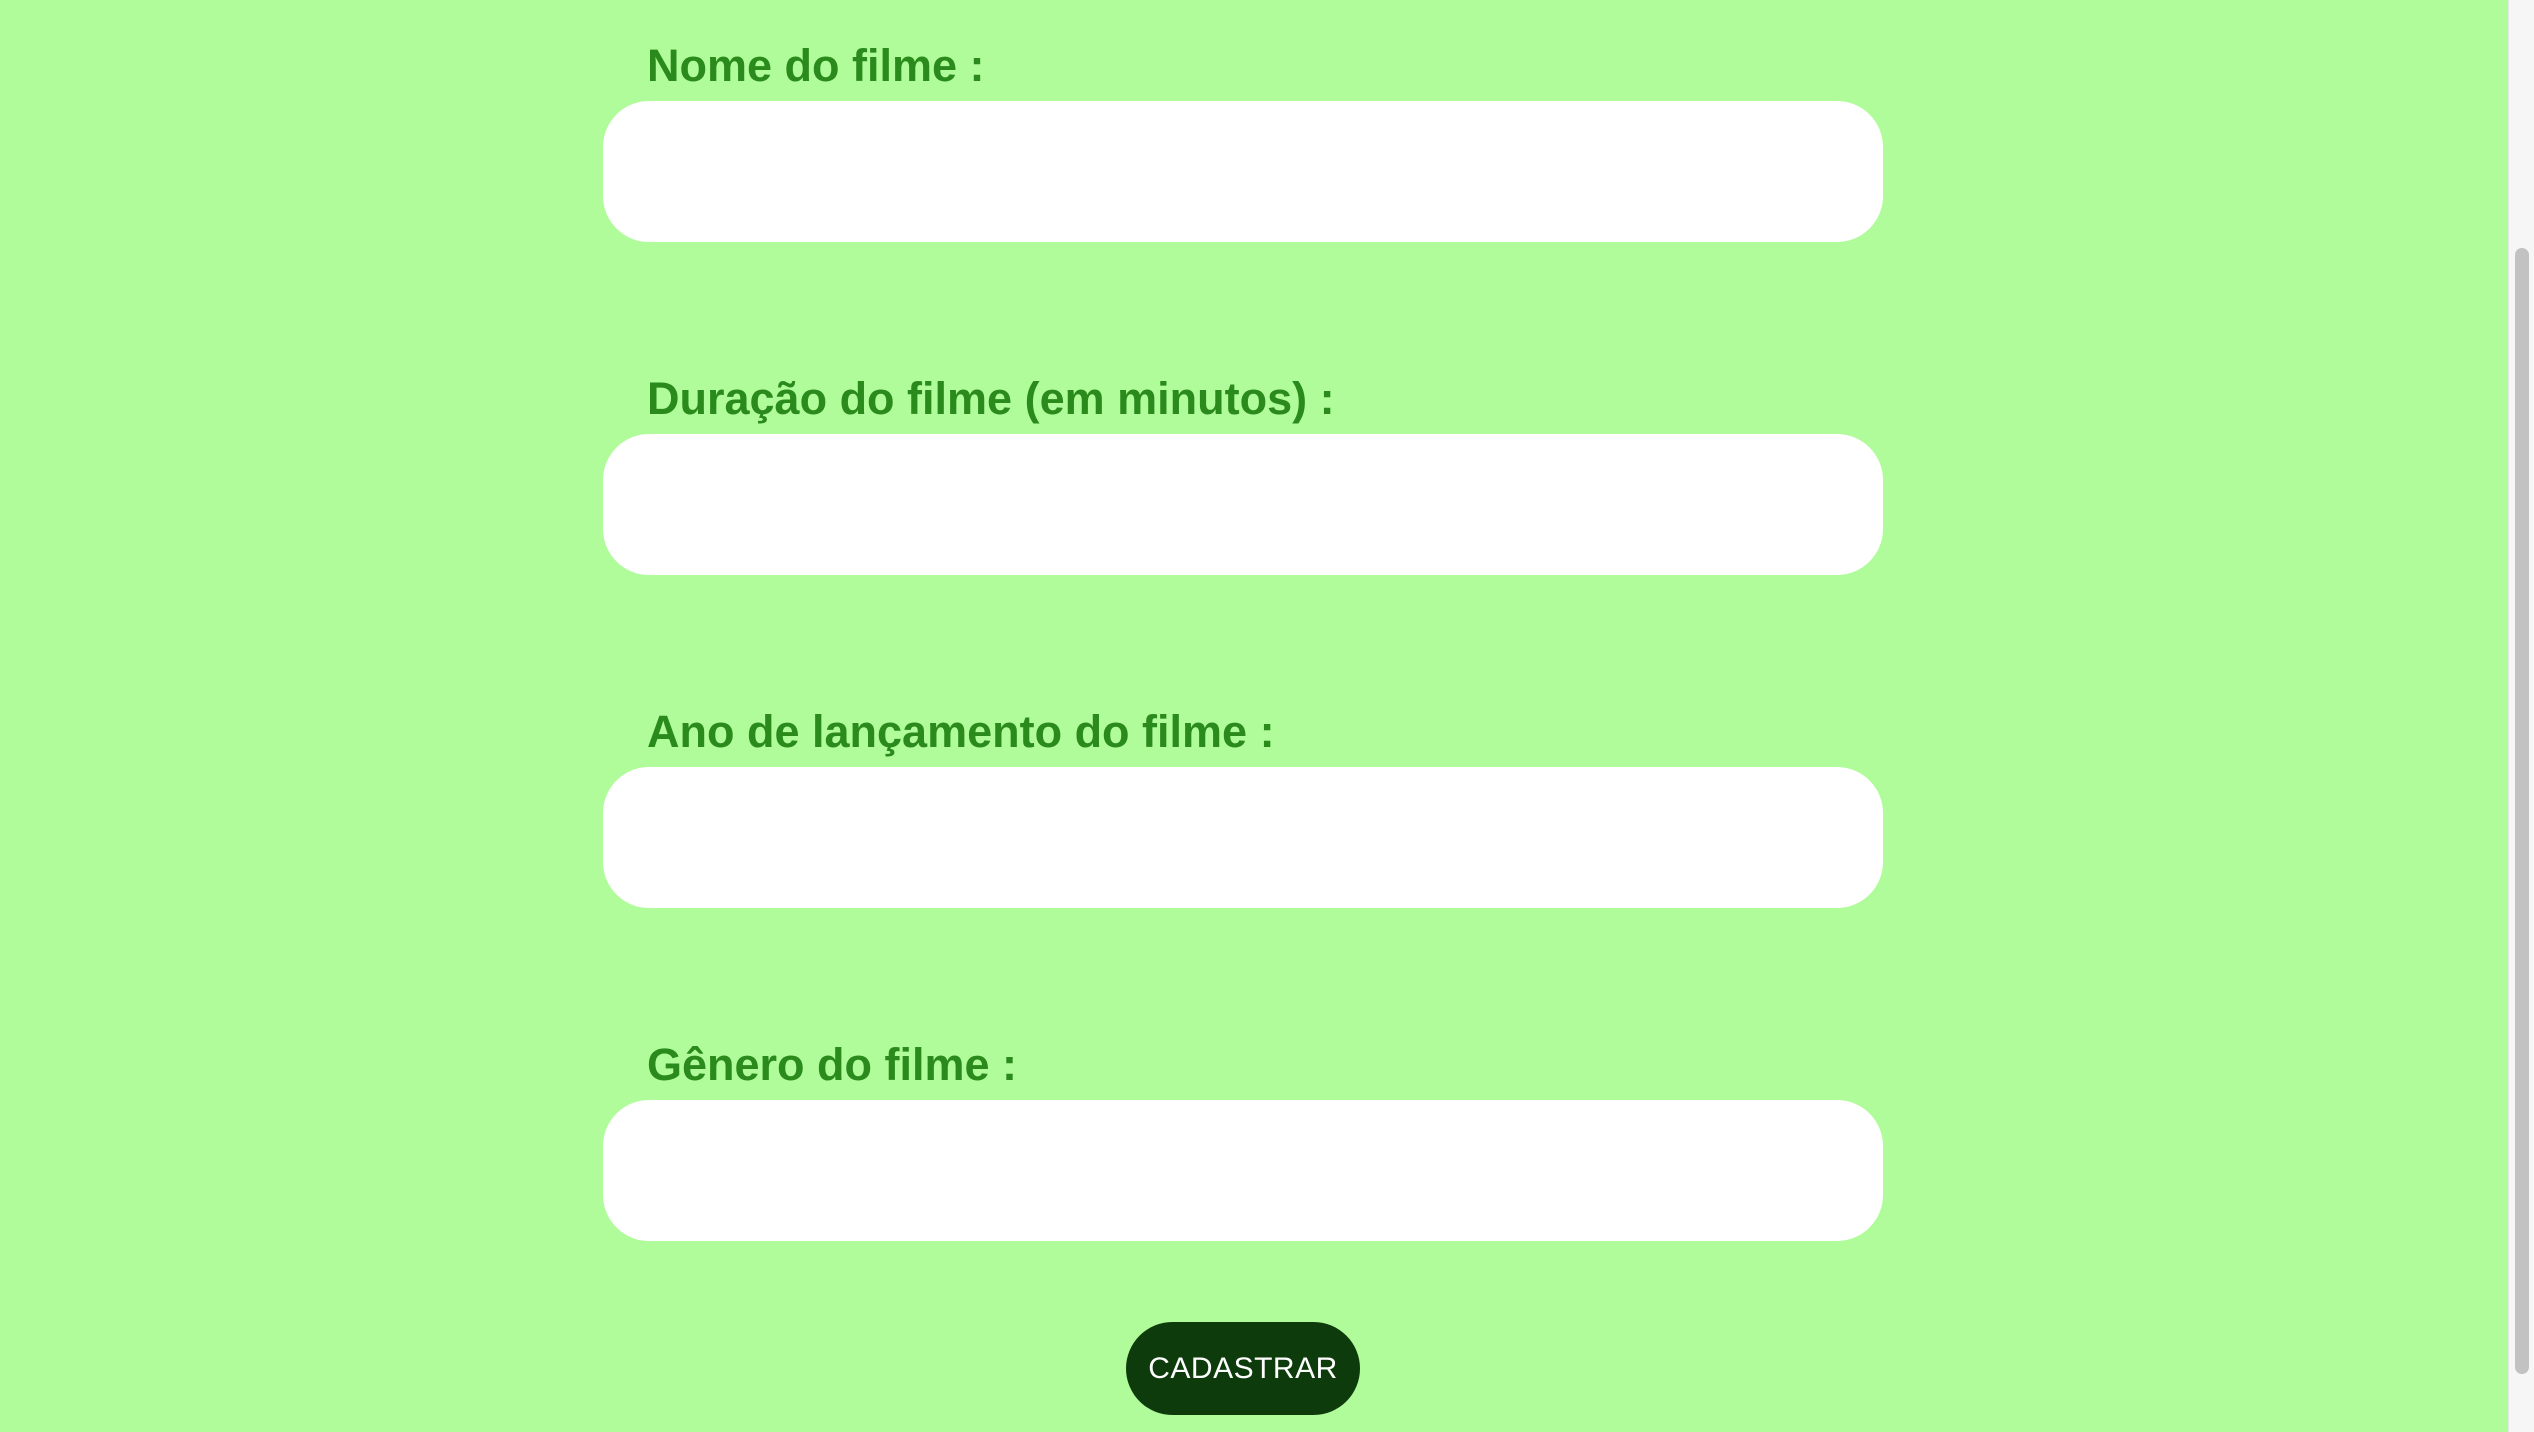 This screenshot has height=1432, width=2534. Describe the element at coordinates (1243, 171) in the screenshot. I see `movie-name-input` at that location.